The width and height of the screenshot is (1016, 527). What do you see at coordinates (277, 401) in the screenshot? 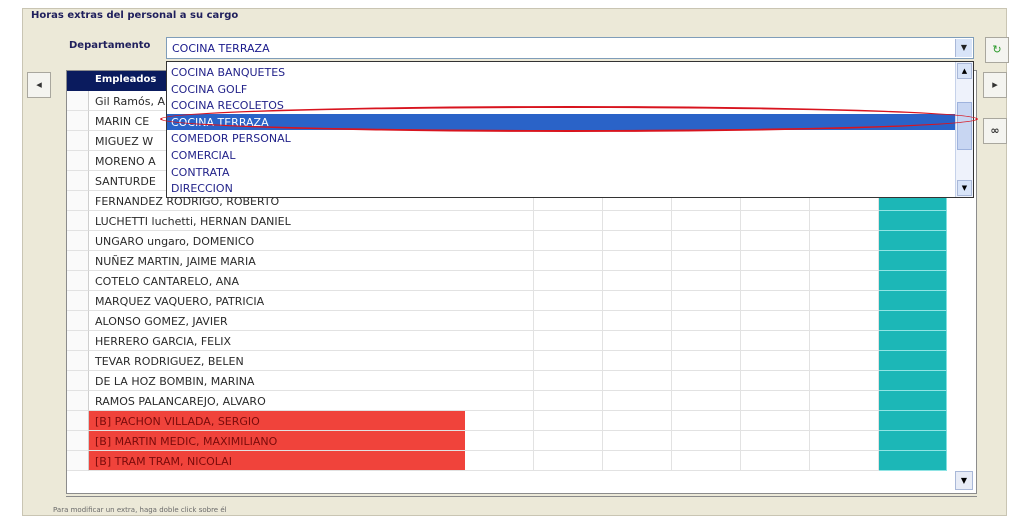
I see `employee-row: RAMOS PALANCAREJO, ALVARO` at bounding box center [277, 401].